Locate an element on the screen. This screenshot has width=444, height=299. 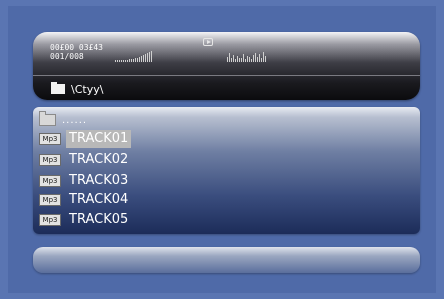
track-name: TRACK04 is located at coordinates (99, 199).